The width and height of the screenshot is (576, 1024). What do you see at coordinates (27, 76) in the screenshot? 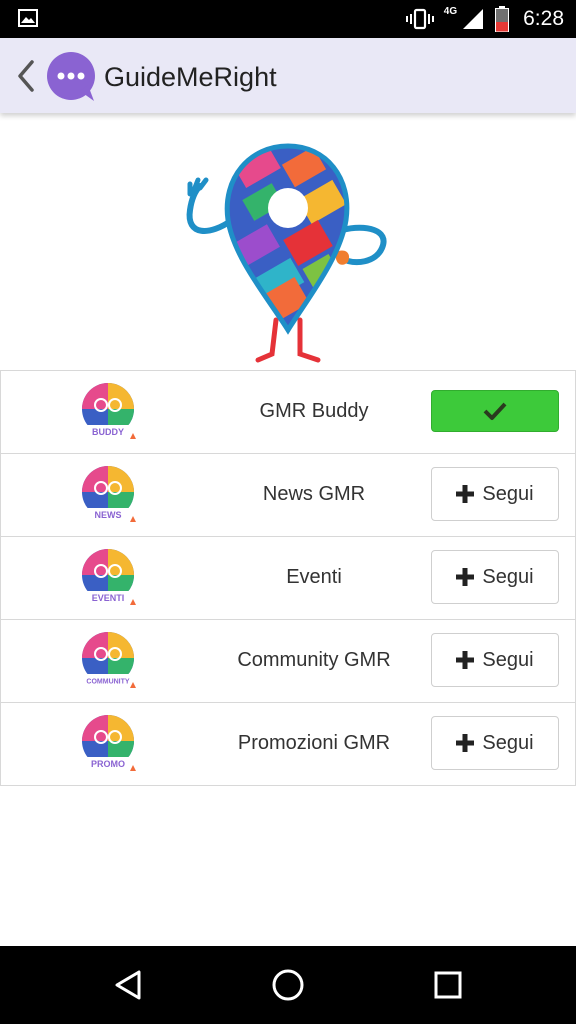
I see `back-arrow-icon` at bounding box center [27, 76].